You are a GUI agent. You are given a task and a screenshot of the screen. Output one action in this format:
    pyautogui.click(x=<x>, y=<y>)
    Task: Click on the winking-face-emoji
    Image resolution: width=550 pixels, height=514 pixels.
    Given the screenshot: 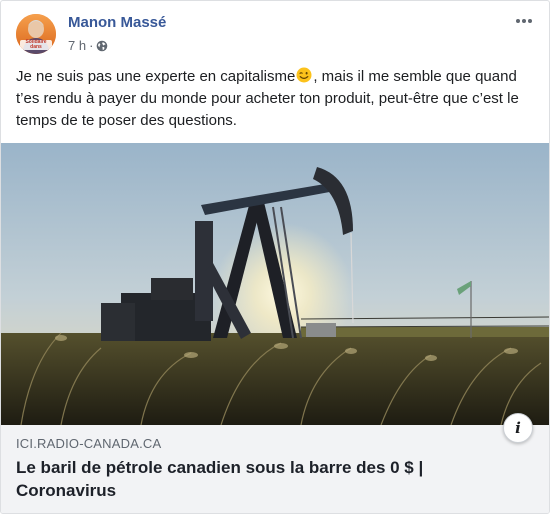 What is the action you would take?
    pyautogui.click(x=304, y=75)
    